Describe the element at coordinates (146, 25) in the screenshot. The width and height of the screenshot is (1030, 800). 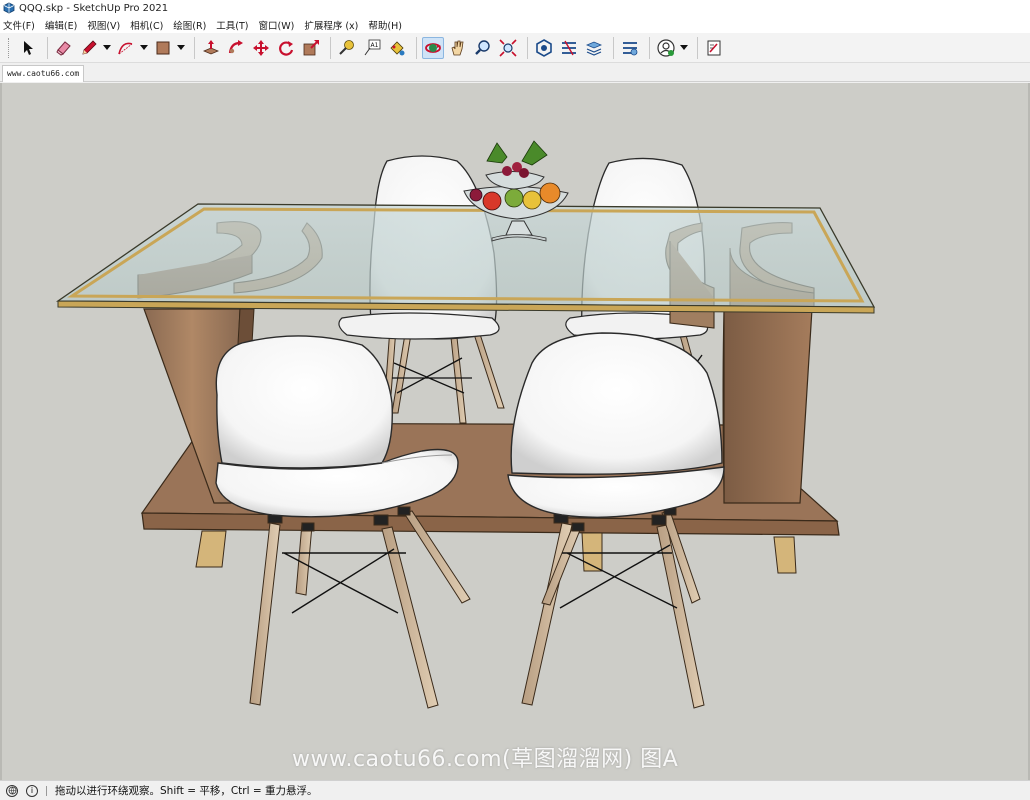
I see `menu-camera: 相机(C)` at that location.